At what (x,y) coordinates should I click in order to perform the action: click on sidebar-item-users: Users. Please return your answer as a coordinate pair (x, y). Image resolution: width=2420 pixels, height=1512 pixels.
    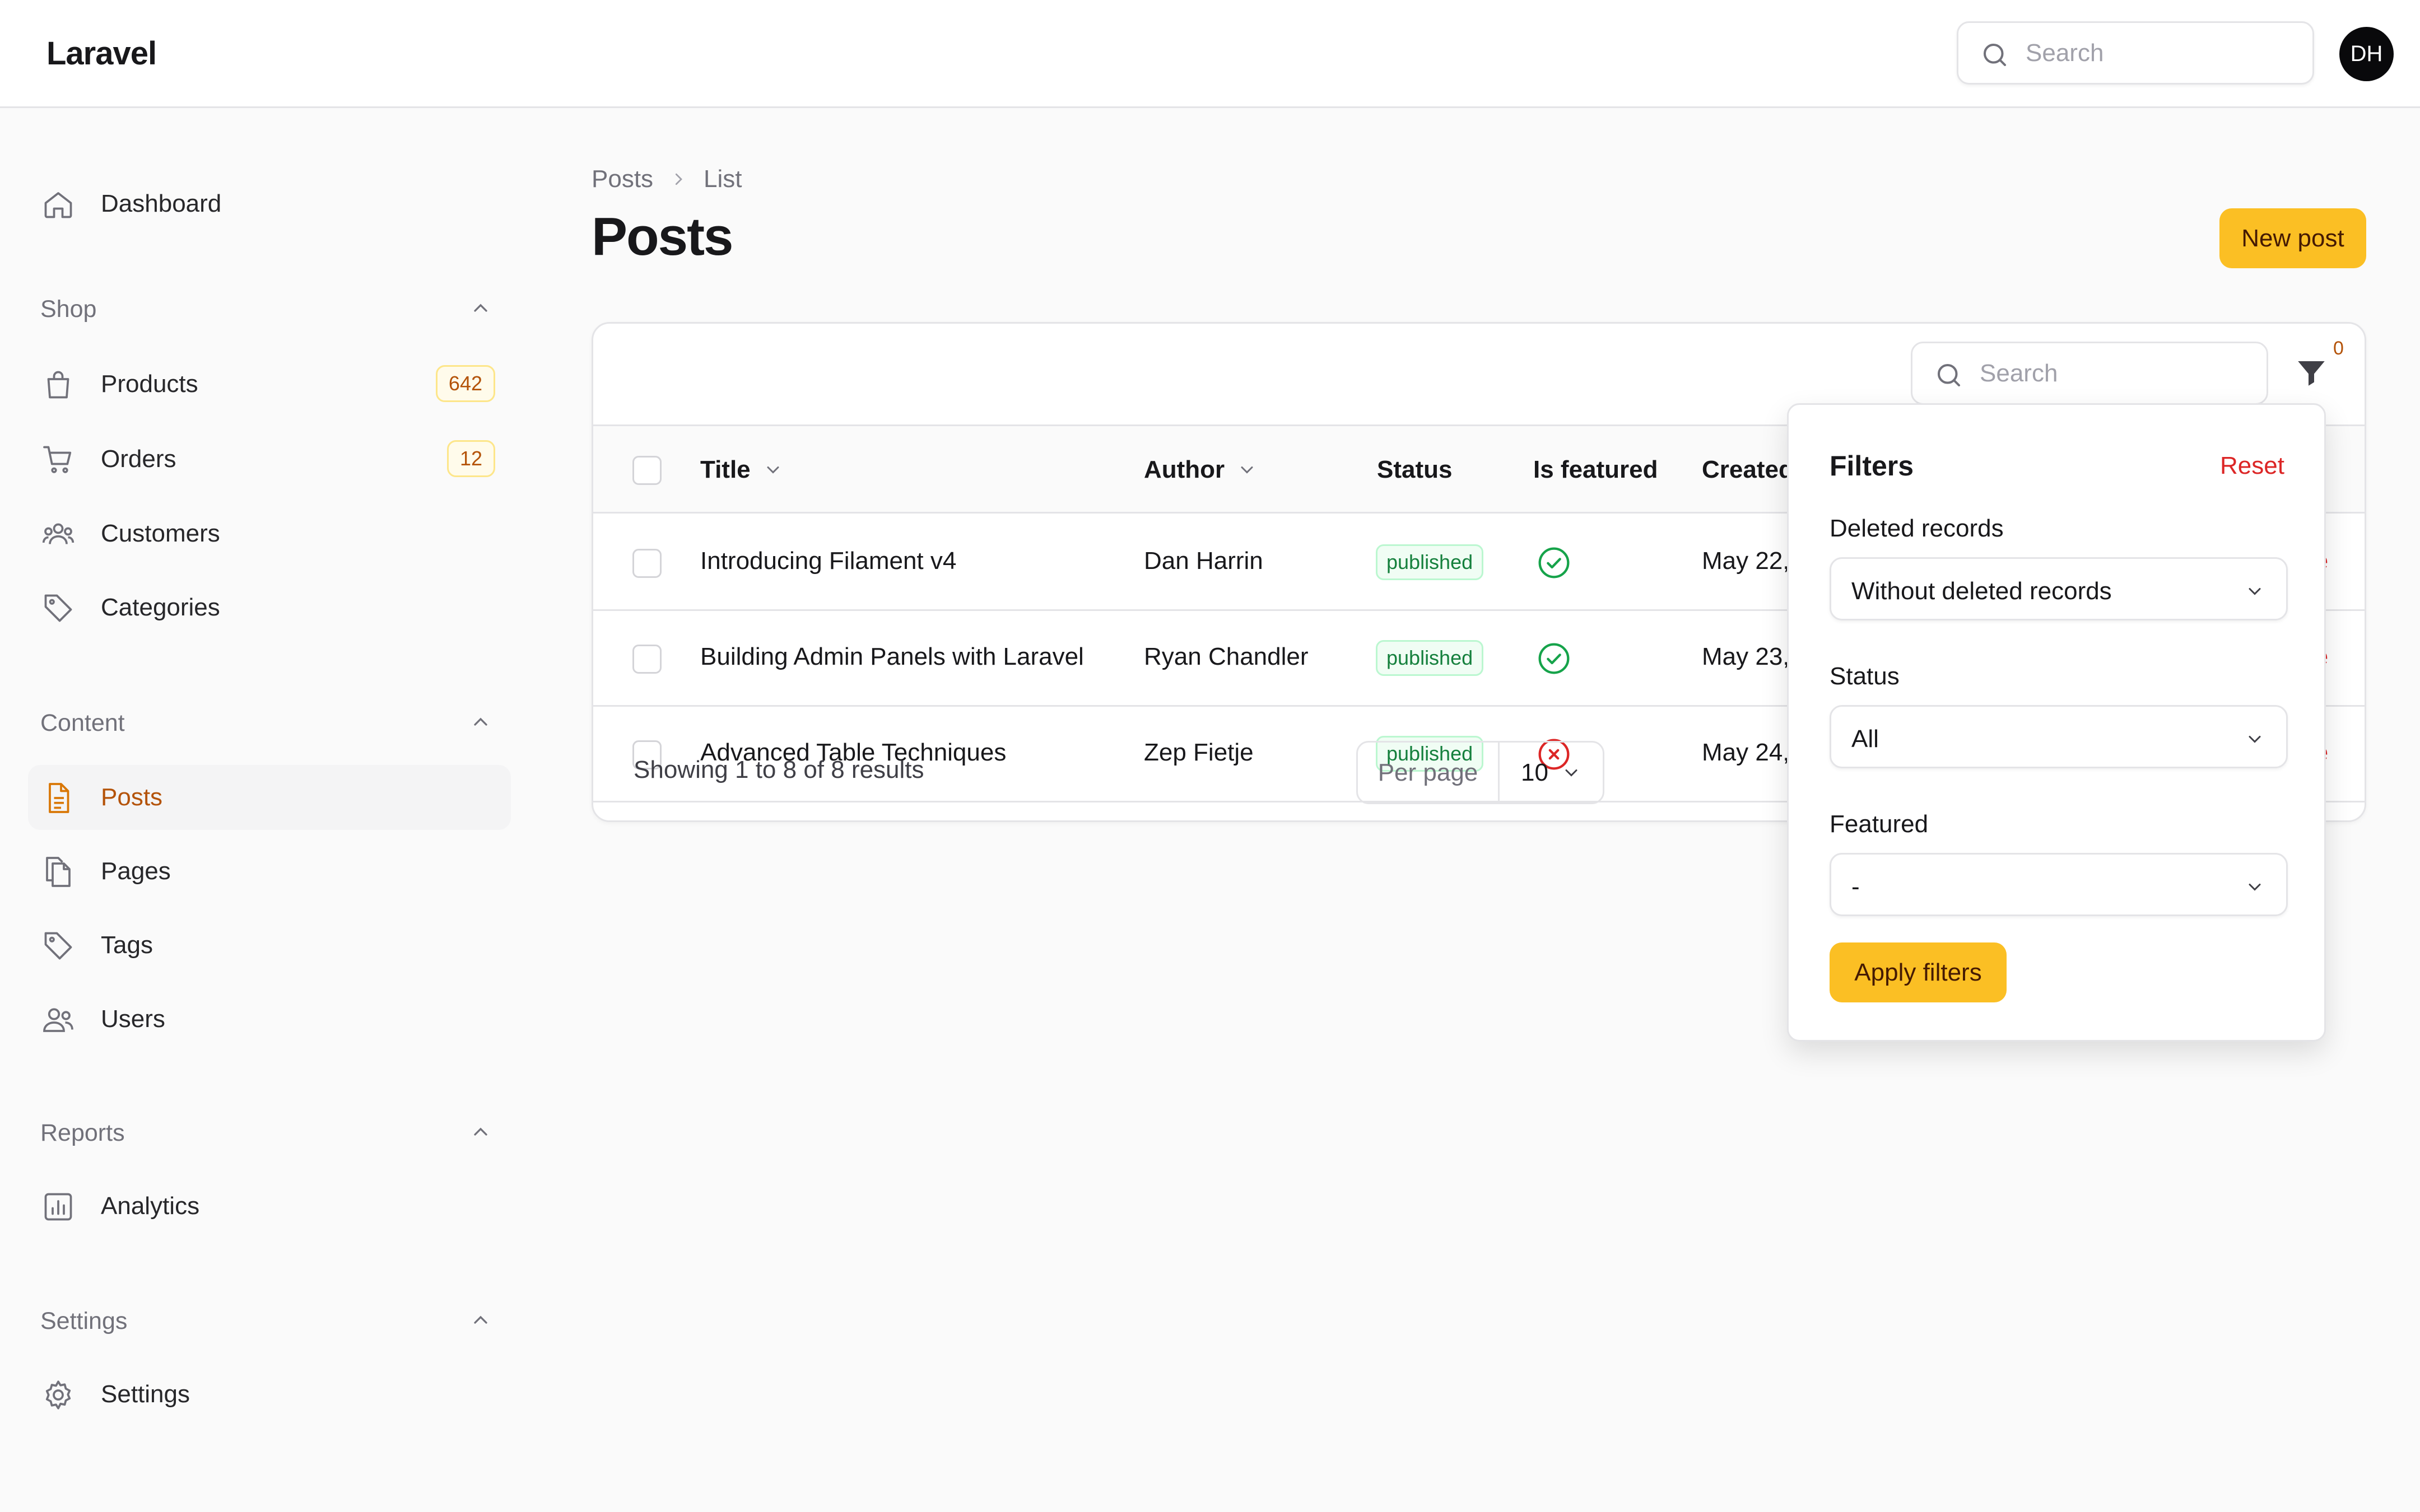
    Looking at the image, I should click on (270, 1020).